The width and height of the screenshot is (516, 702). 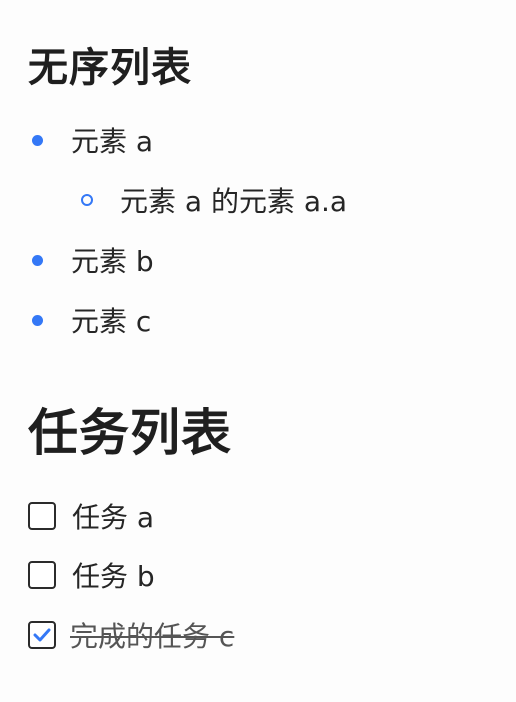 I want to click on checkmark-icon, so click(x=42, y=635).